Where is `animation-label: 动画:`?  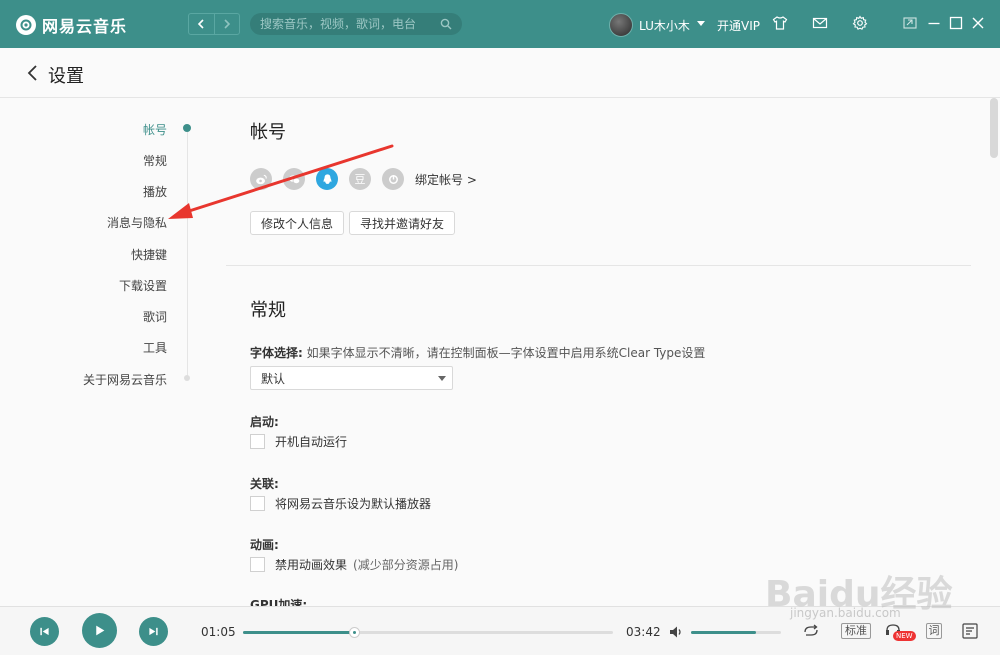
animation-label: 动画: is located at coordinates (264, 545).